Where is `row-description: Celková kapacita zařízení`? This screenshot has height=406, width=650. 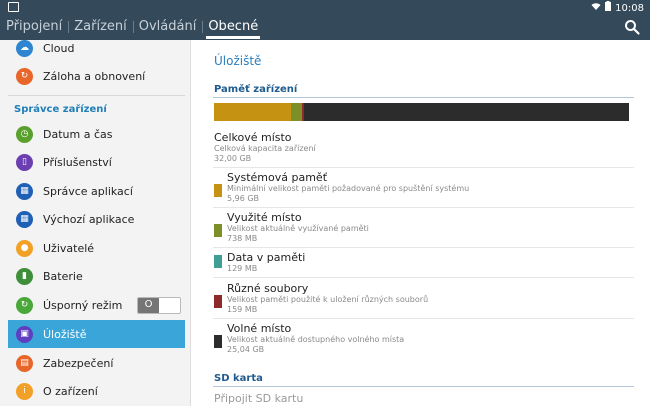 row-description: Celková kapacita zařízení is located at coordinates (265, 148).